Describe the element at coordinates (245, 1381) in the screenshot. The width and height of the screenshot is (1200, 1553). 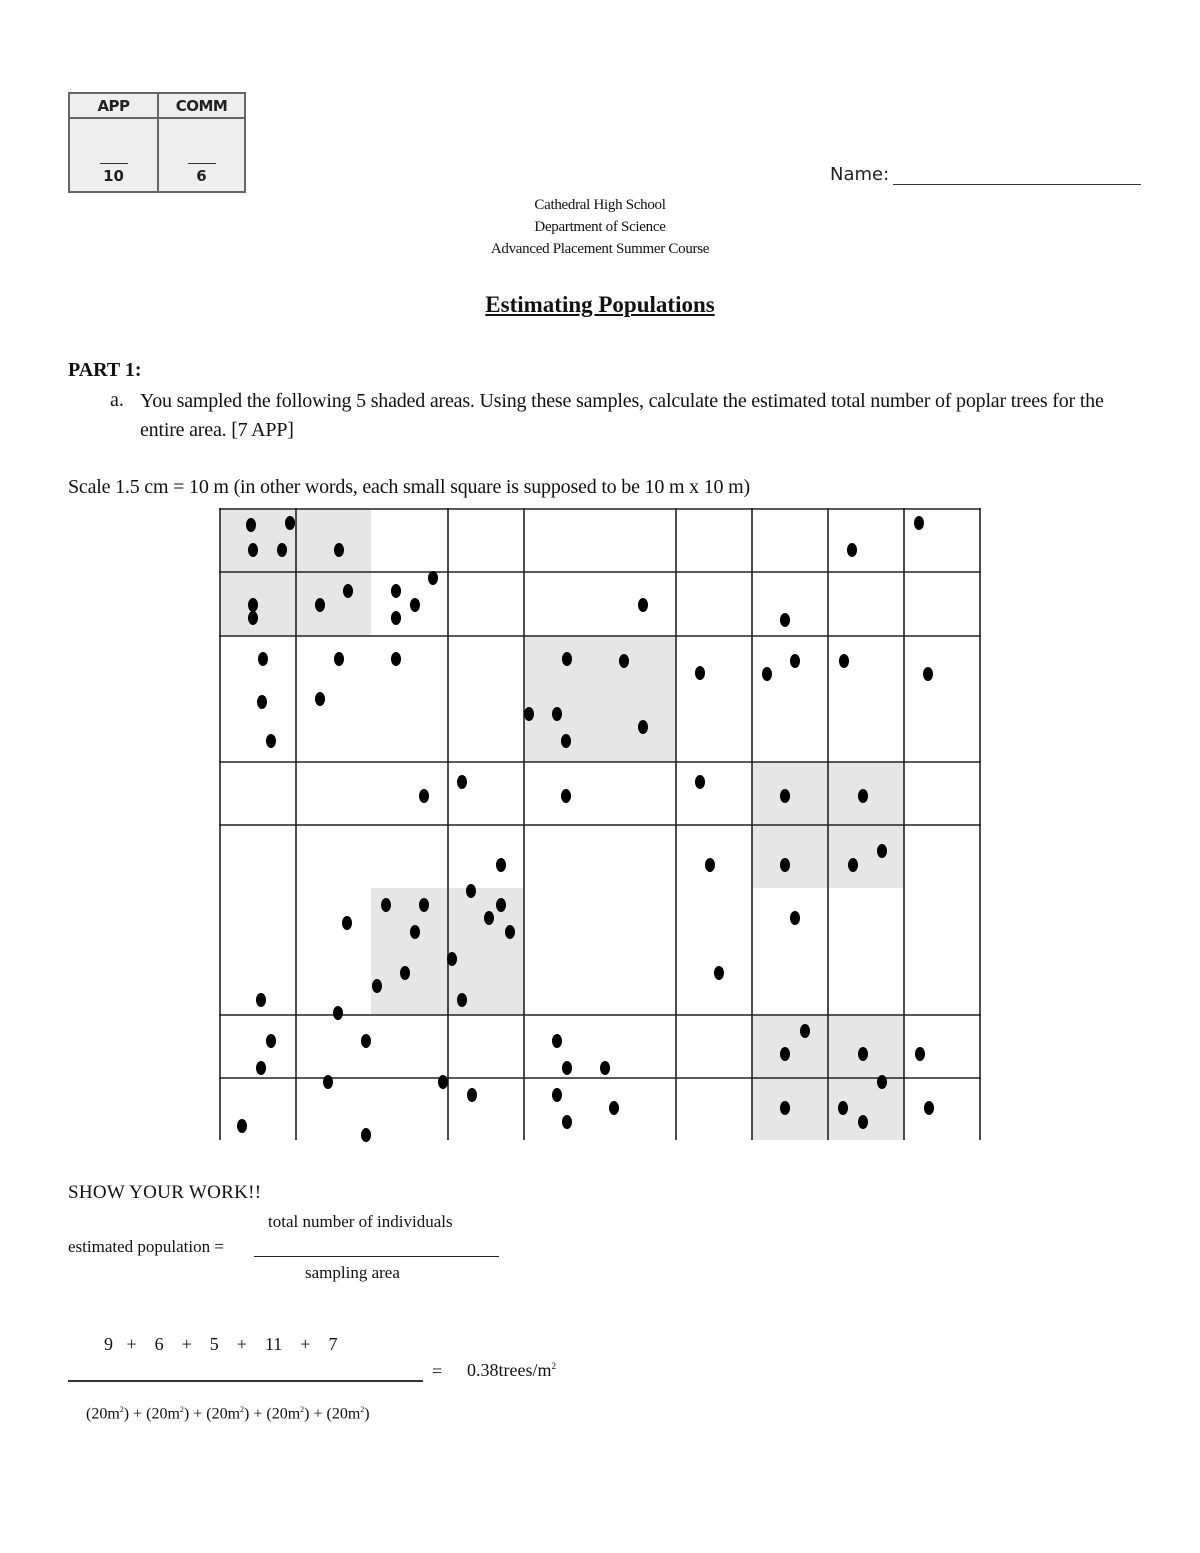
I see `calc-fraction-bar` at that location.